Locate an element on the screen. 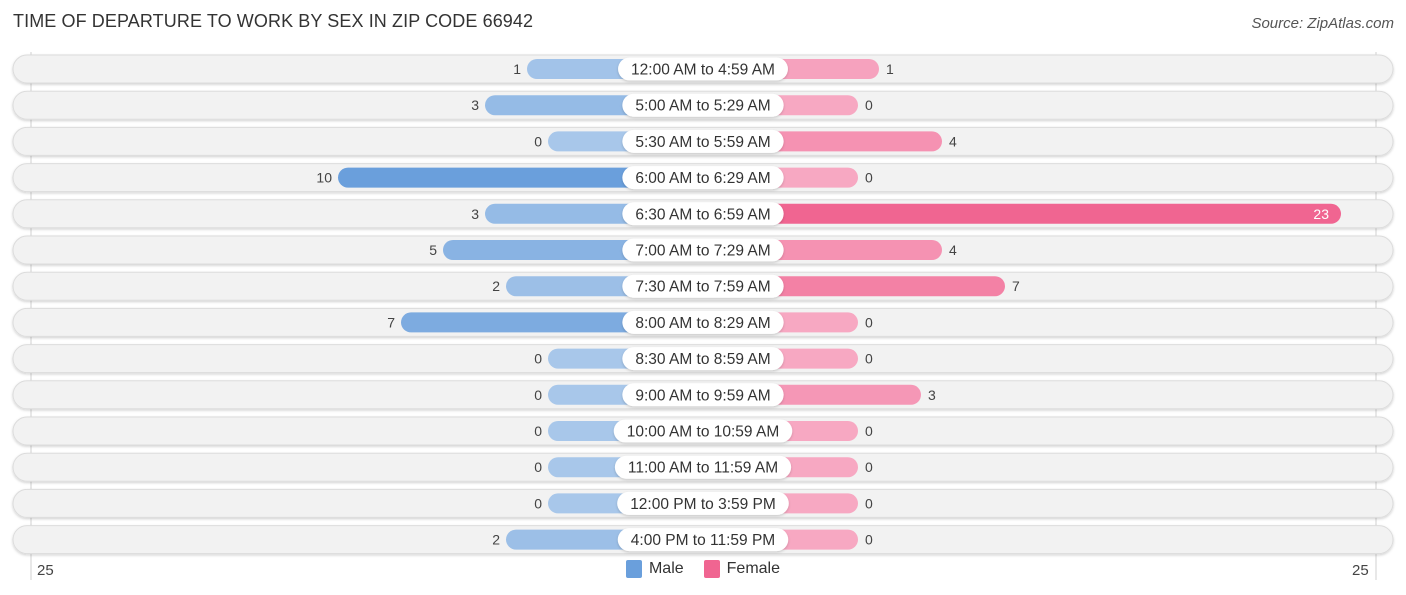  chart-row: 9:00 AM to 9:59 AM 0 3 is located at coordinates (703, 395).